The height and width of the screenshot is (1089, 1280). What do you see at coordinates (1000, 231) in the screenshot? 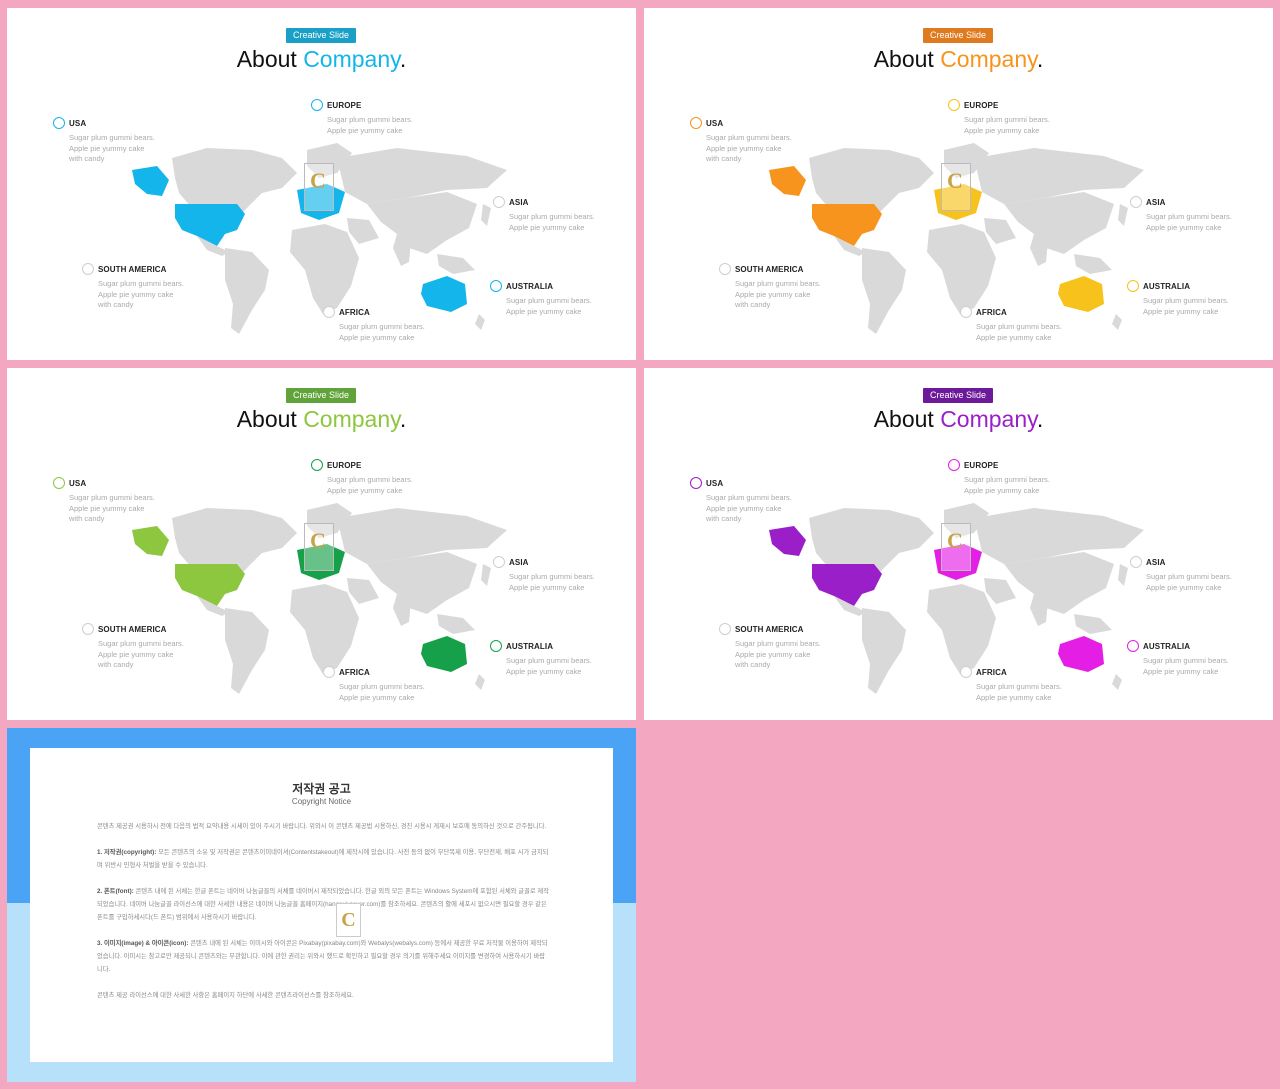
I see `map-region-mideast` at bounding box center [1000, 231].